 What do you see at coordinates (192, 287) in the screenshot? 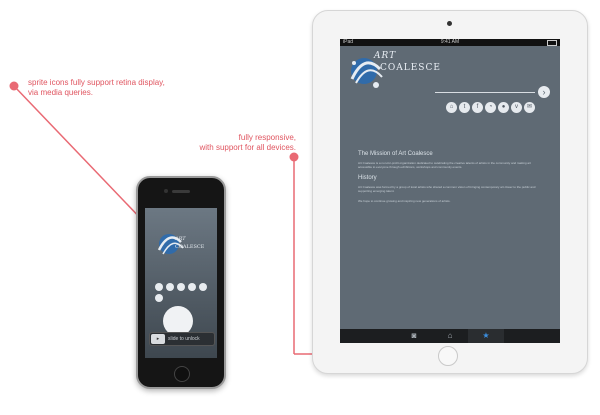
I see `rss-icon` at bounding box center [192, 287].